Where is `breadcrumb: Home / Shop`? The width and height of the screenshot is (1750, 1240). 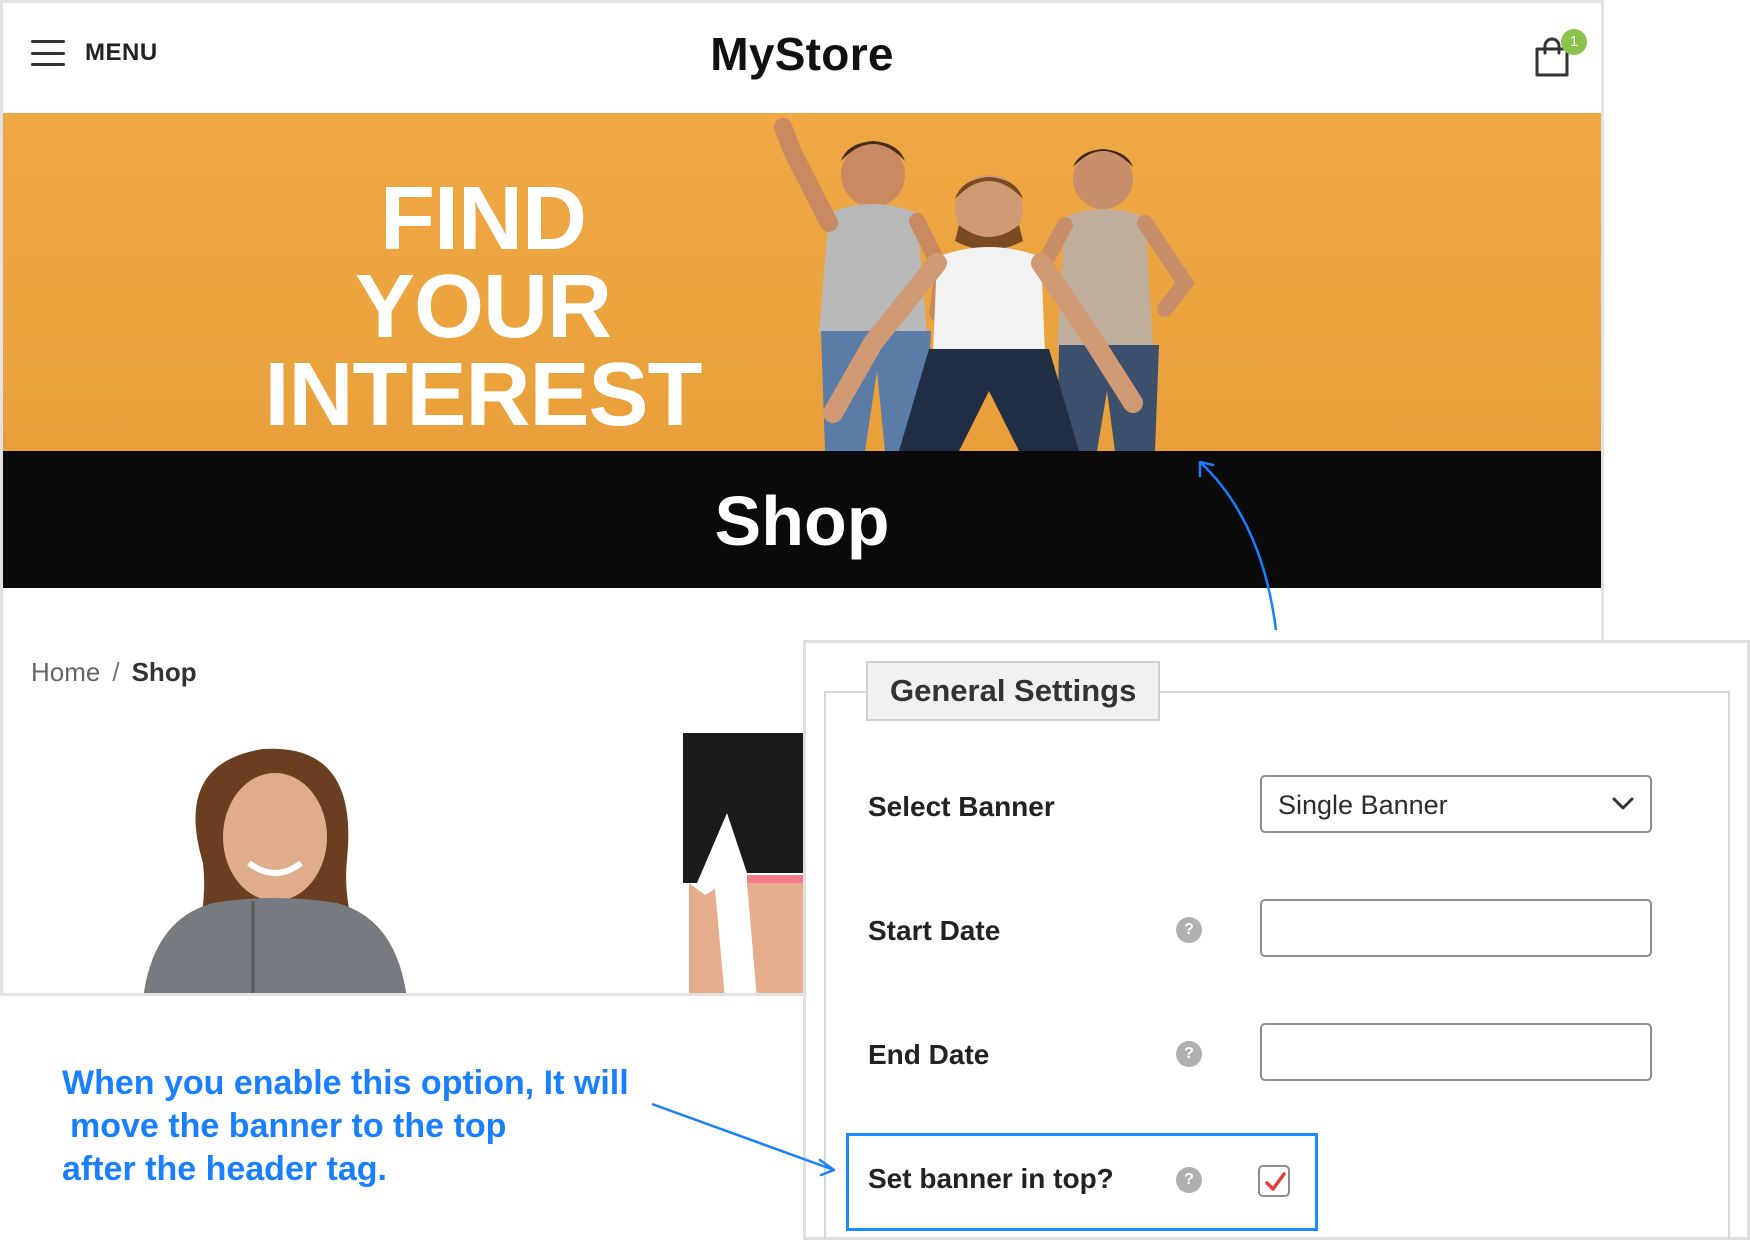
breadcrumb: Home / Shop is located at coordinates (114, 672).